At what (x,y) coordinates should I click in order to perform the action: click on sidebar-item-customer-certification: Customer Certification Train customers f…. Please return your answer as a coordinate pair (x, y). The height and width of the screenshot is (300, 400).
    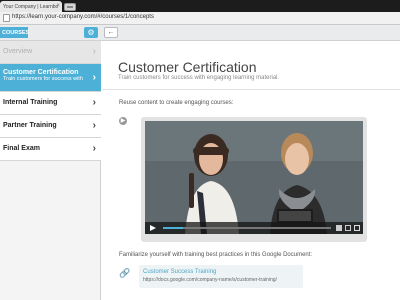
    Looking at the image, I should click on (50, 78).